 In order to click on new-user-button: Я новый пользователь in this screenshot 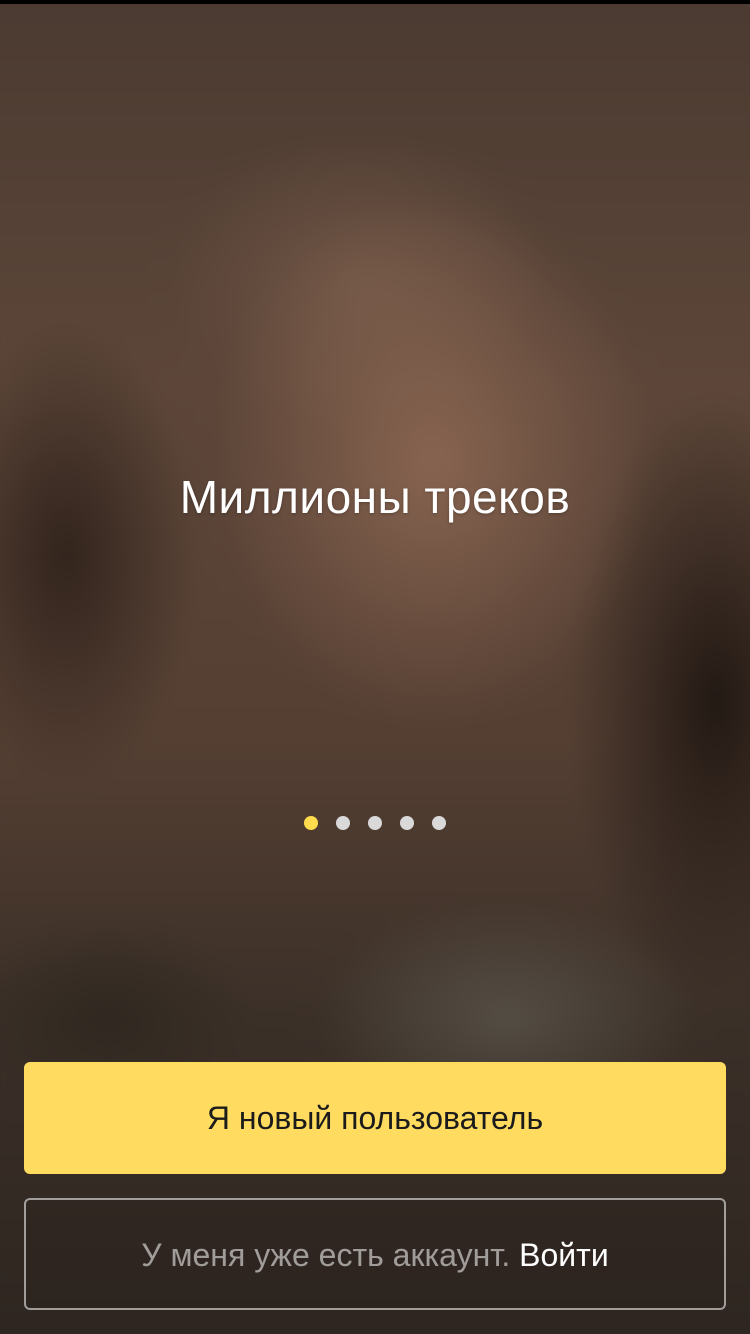, I will do `click(375, 1118)`.